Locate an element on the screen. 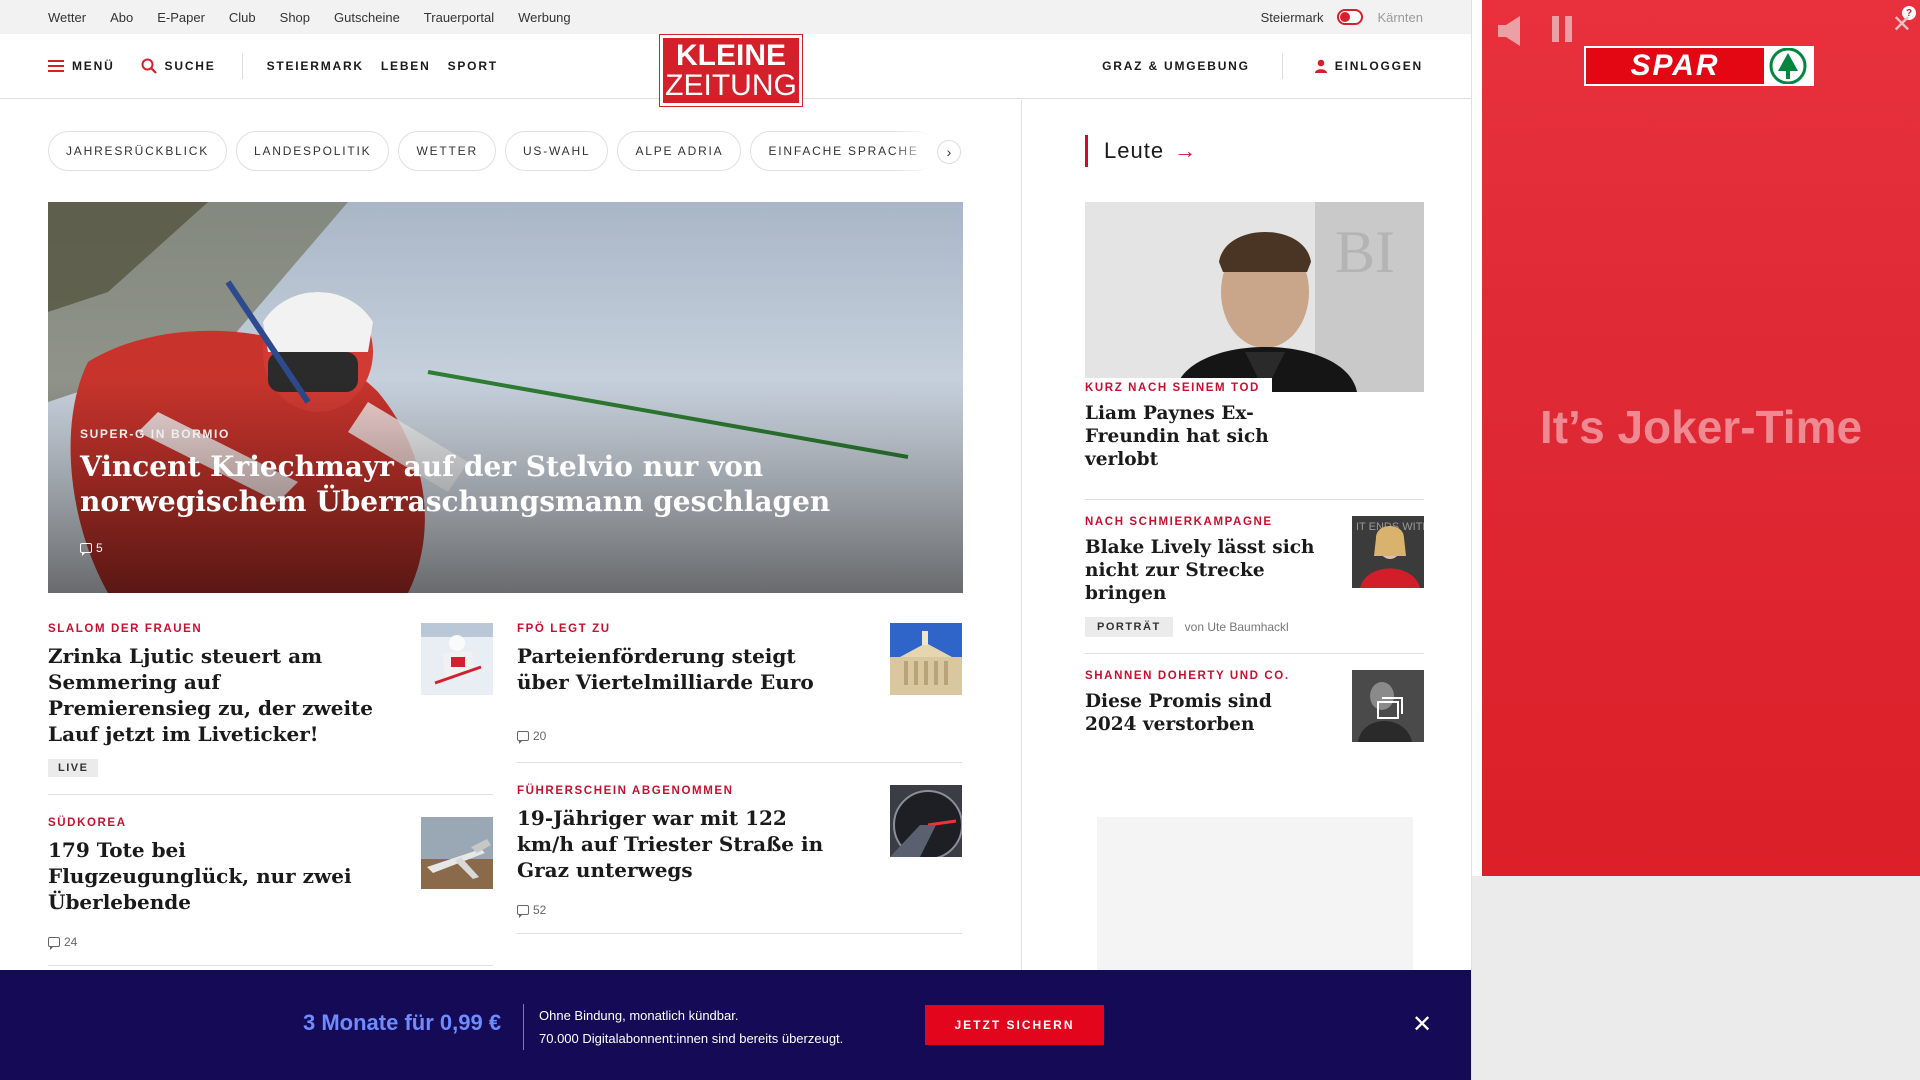 This screenshot has height=1080, width=1920. article-comment-count: 52 is located at coordinates (540, 910).